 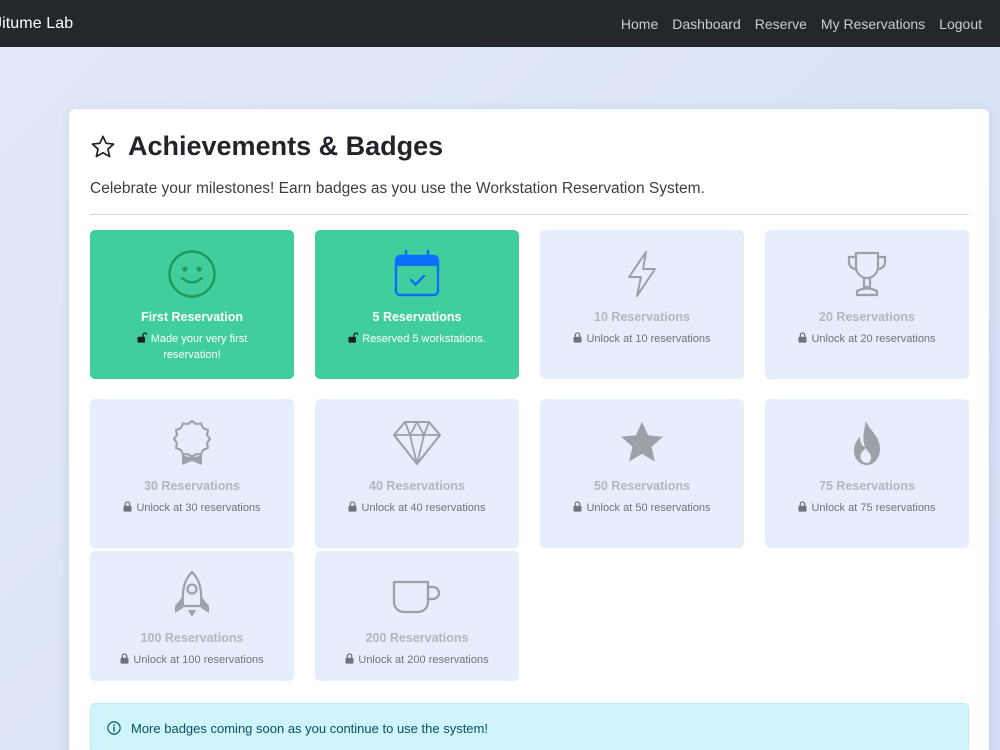 I want to click on nav-dashboard: Dashboard, so click(x=706, y=24).